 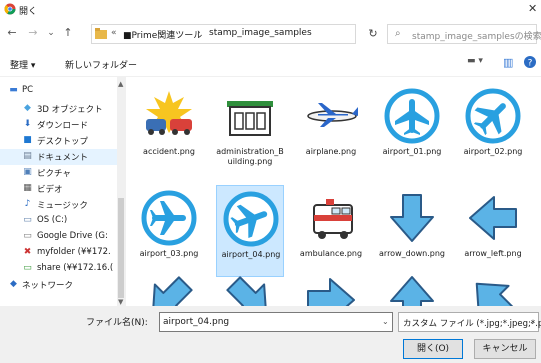 What do you see at coordinates (276, 322) in the screenshot?
I see `filename-input: airport_04.png ⌄` at bounding box center [276, 322].